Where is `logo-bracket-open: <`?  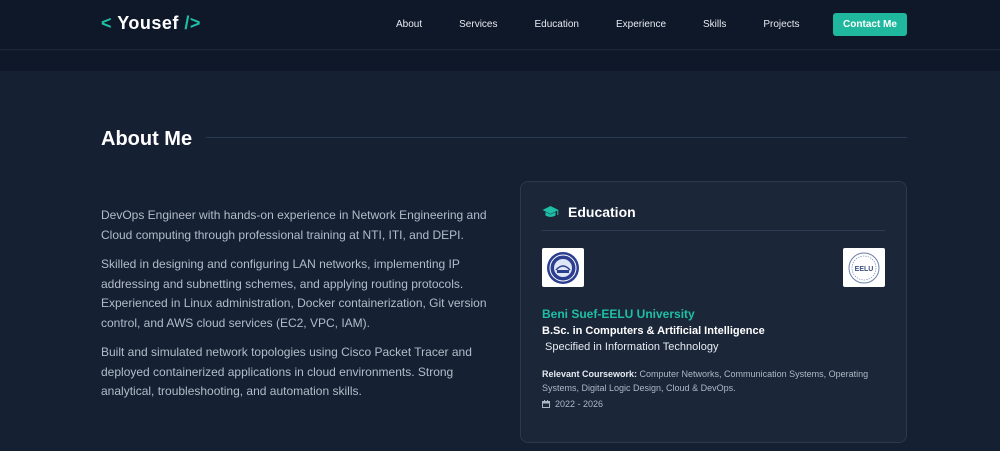
logo-bracket-open: < is located at coordinates (107, 23).